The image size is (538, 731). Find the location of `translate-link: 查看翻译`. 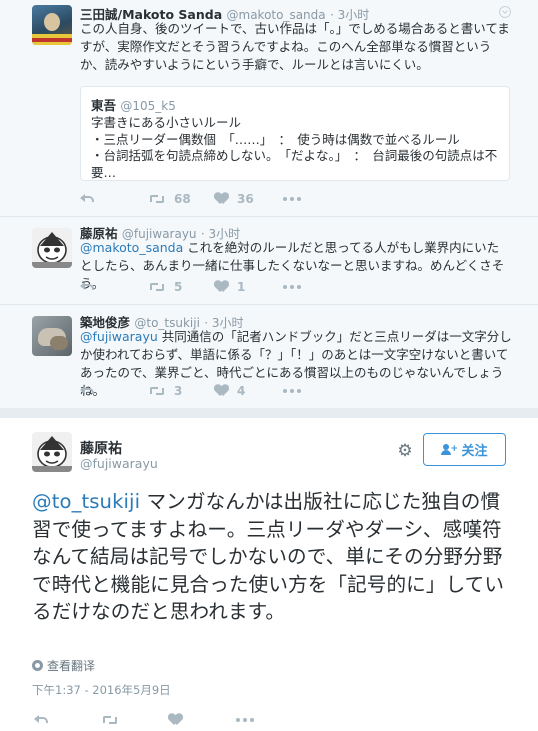

translate-link: 查看翻译 is located at coordinates (63, 665).